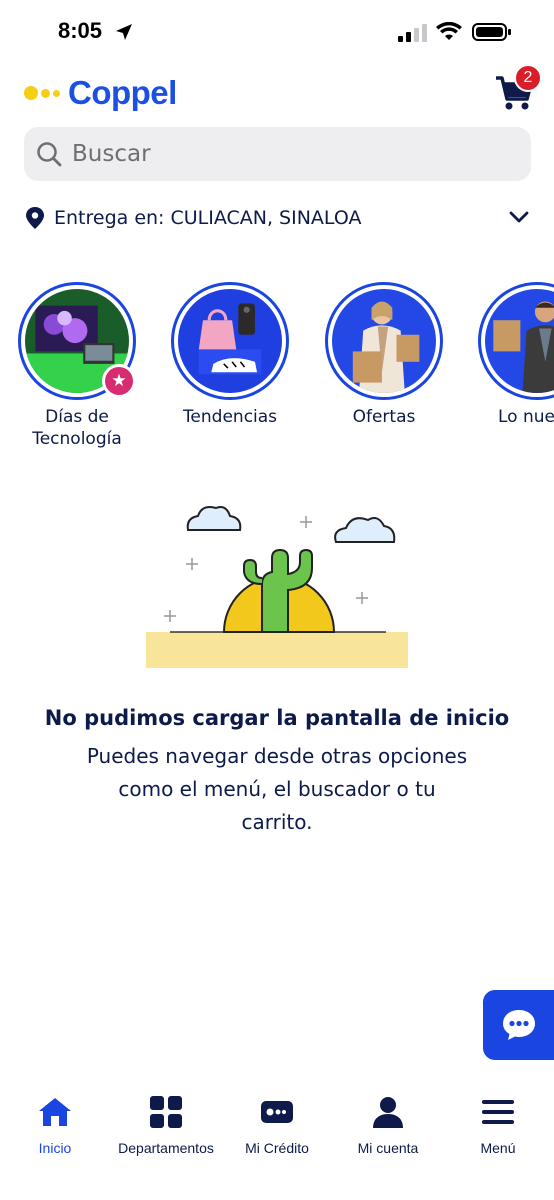 The height and width of the screenshot is (1200, 554). Describe the element at coordinates (77, 417) in the screenshot. I see `category-label: Días de` at that location.